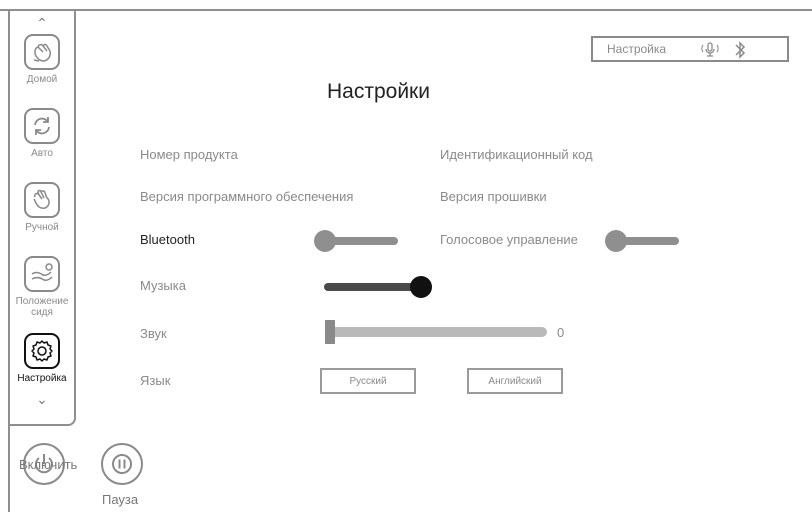 Image resolution: width=812 pixels, height=512 pixels. I want to click on sidebar-item-label: Положение сидя, so click(42, 307).